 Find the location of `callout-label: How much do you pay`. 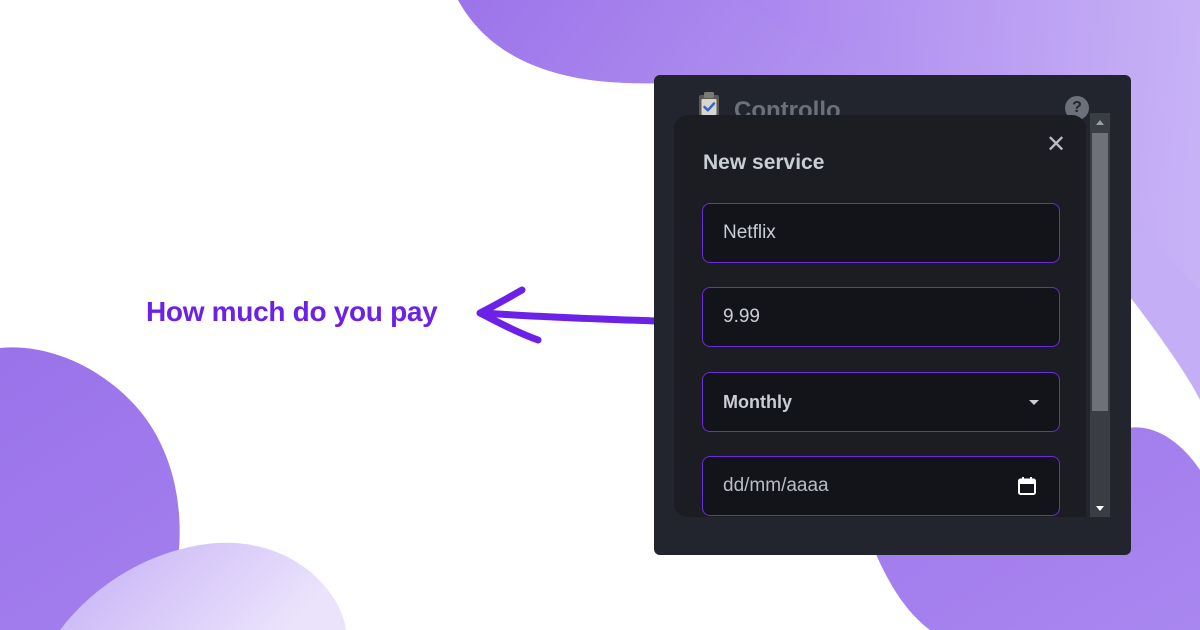

callout-label: How much do you pay is located at coordinates (292, 311).